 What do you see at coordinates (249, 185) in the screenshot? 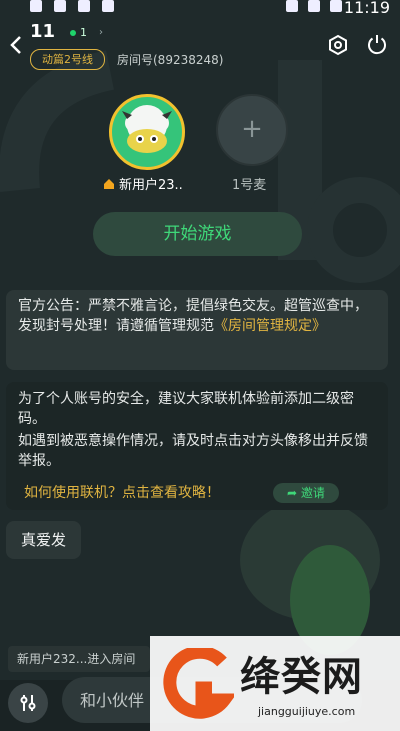
I see `seat-slot-label: 1号麦` at bounding box center [249, 185].